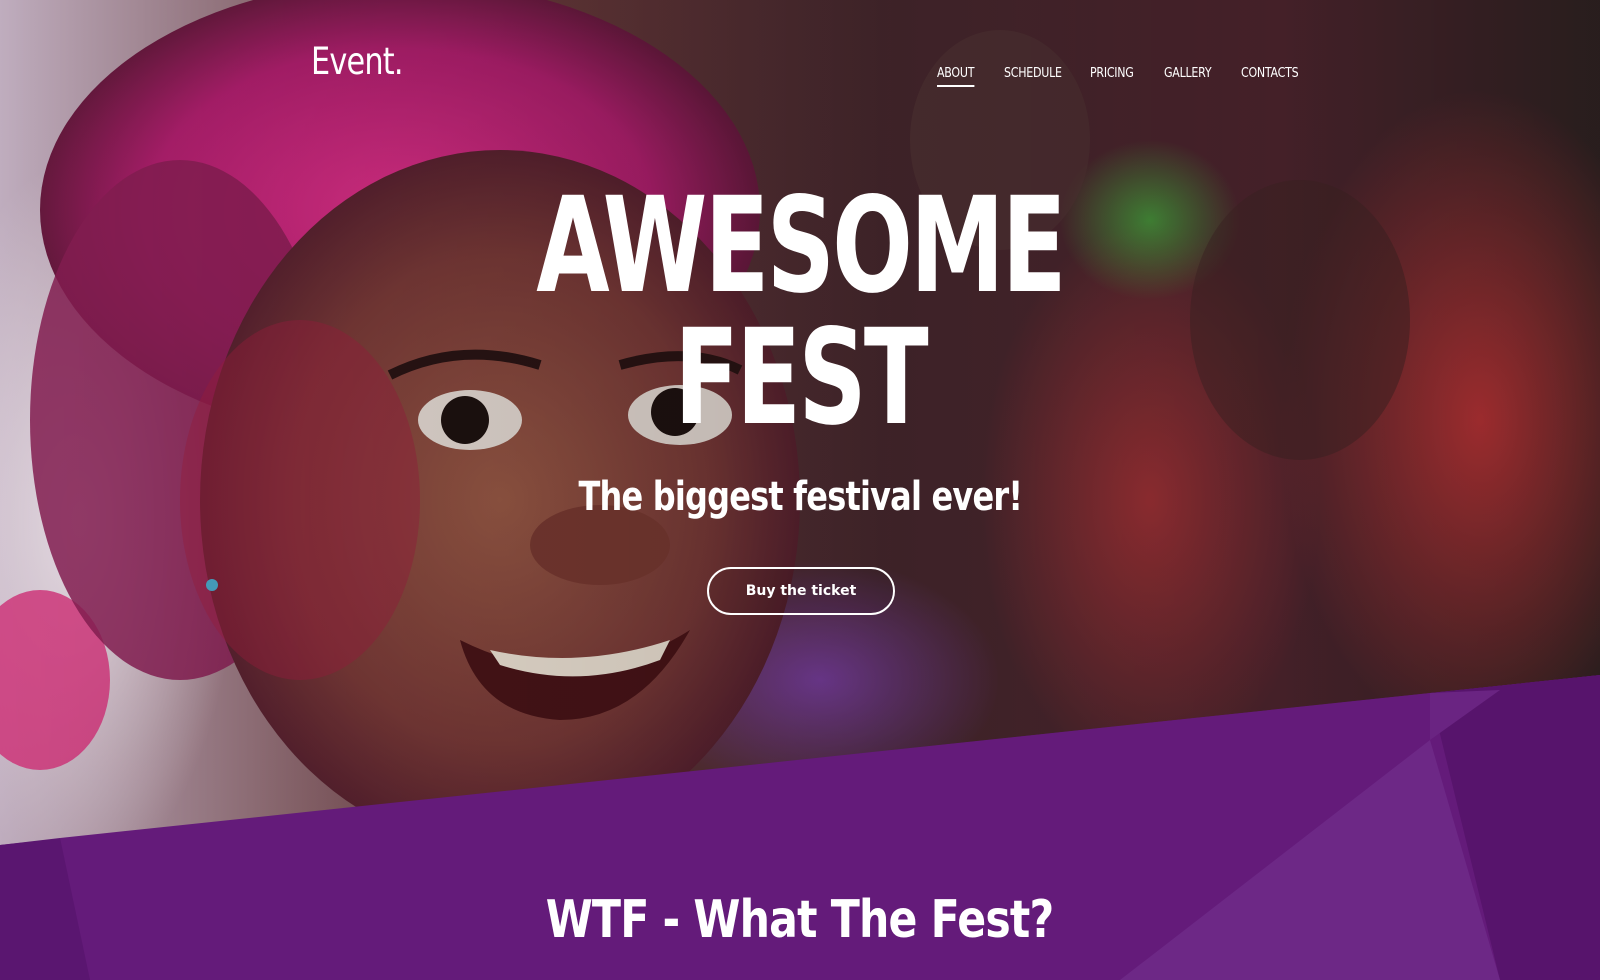  I want to click on buy-ticket-button: Buy the ticket, so click(801, 591).